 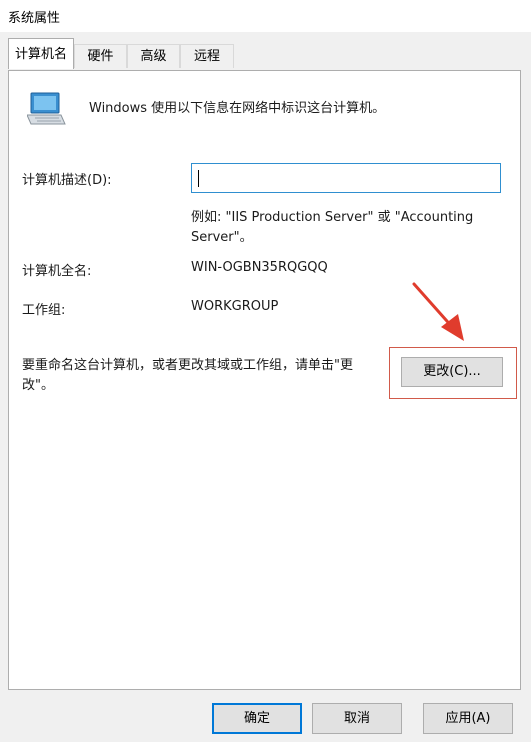 I want to click on tab-strip: 计算机名 硬件 高级 远程, so click(x=265, y=55).